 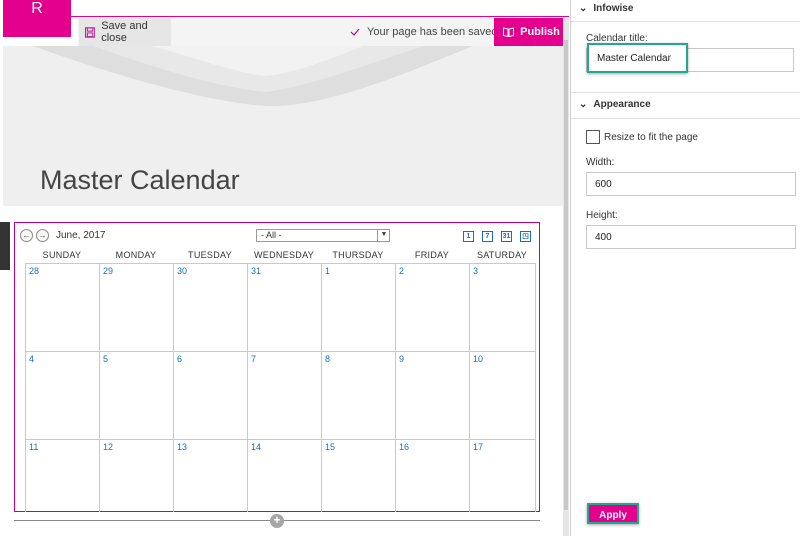 I want to click on infowise-section-header: ⌄ Infowise, so click(x=606, y=8).